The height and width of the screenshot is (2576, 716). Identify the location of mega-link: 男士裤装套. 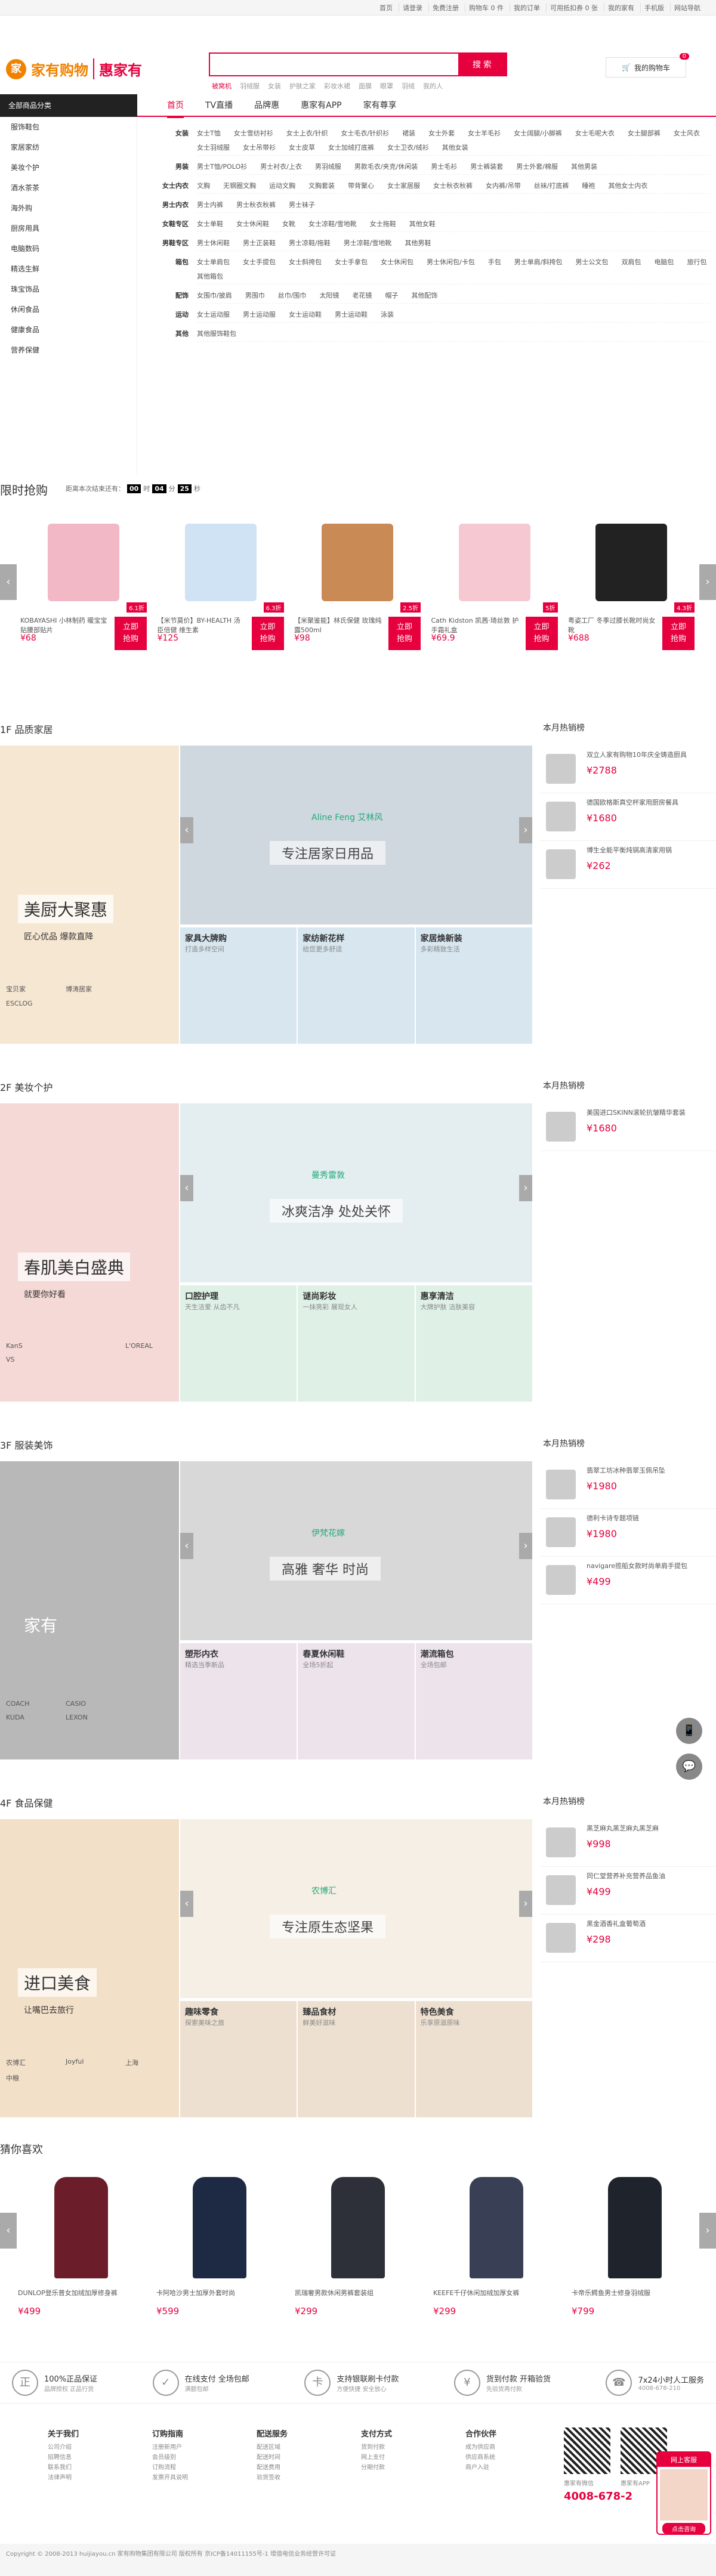
(487, 167).